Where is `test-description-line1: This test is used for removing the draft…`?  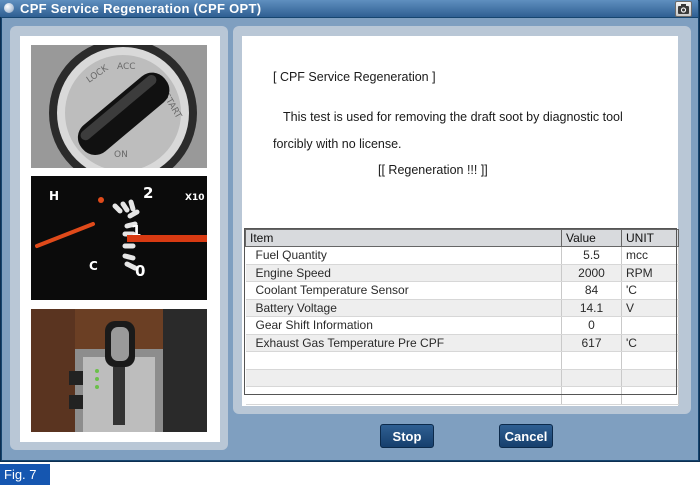 test-description-line1: This test is used for removing the draft… is located at coordinates (453, 117).